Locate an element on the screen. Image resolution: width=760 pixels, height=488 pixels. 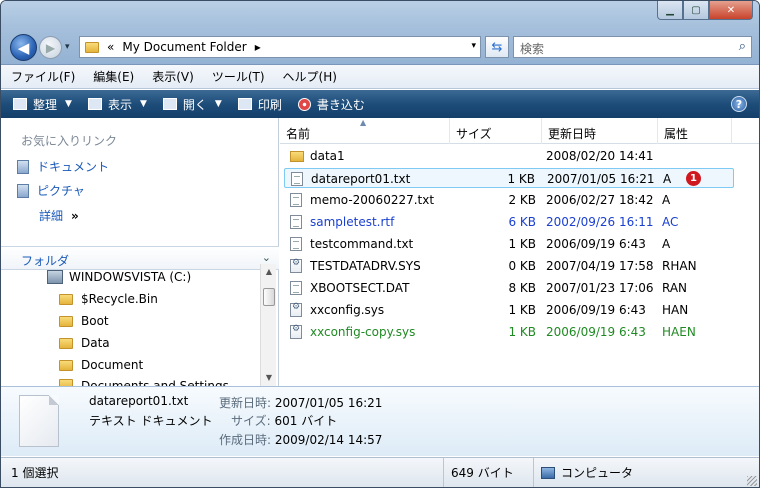
column-label: 属性 is located at coordinates (676, 134).